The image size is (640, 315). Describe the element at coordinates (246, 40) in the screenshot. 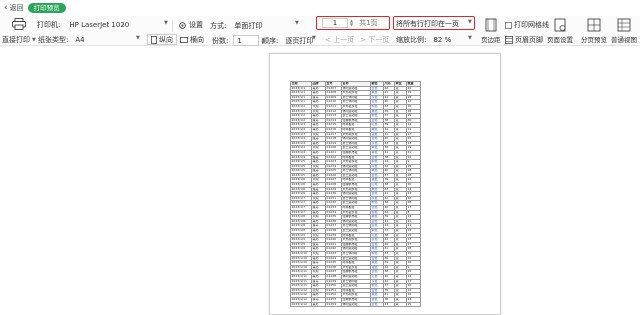

I see `copies-input: 1` at that location.